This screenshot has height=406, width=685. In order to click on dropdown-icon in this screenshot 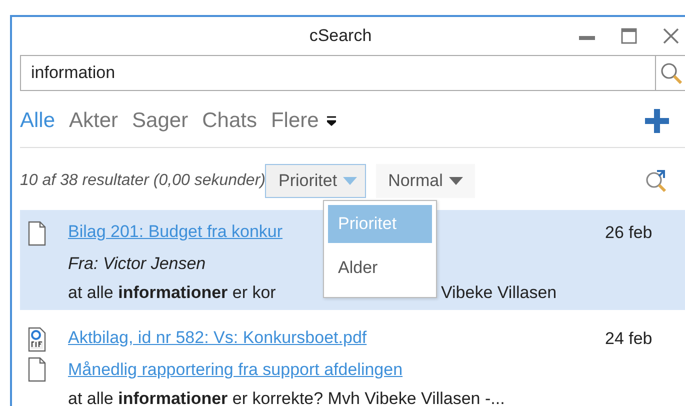, I will do `click(331, 121)`.